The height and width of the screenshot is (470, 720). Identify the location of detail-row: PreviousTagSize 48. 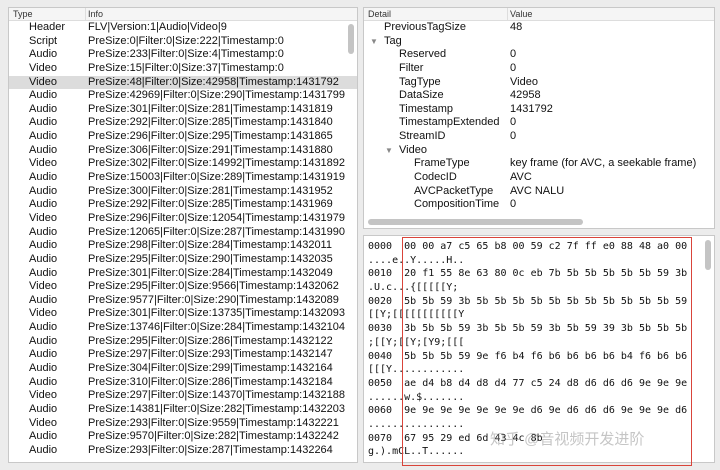
(539, 28).